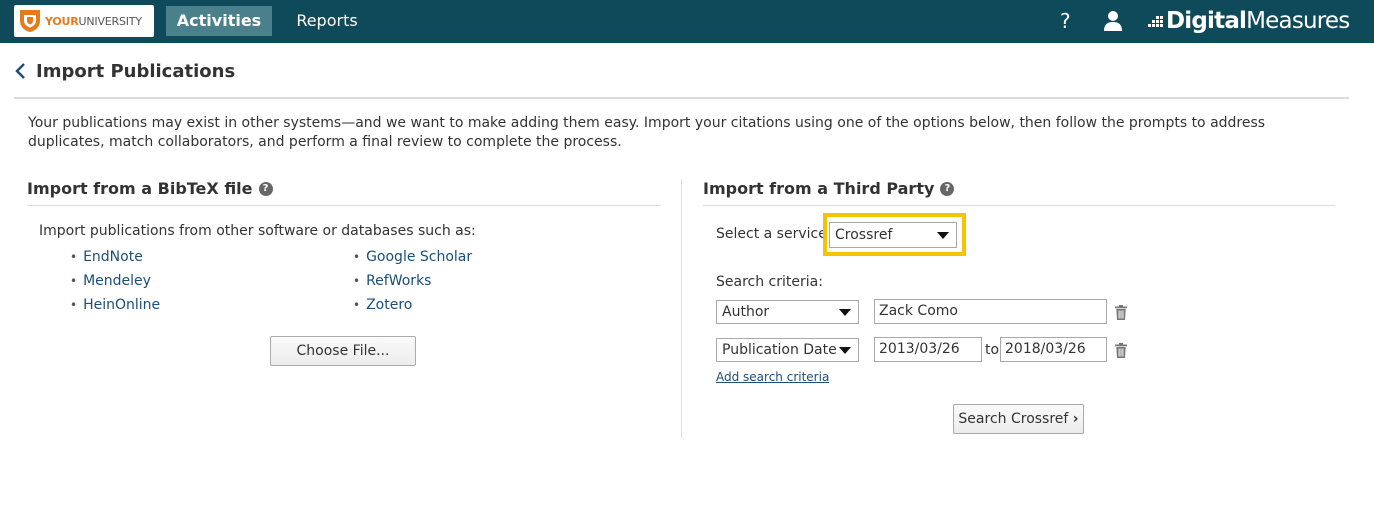  Describe the element at coordinates (947, 188) in the screenshot. I see `third-party-help-icon: ?` at that location.